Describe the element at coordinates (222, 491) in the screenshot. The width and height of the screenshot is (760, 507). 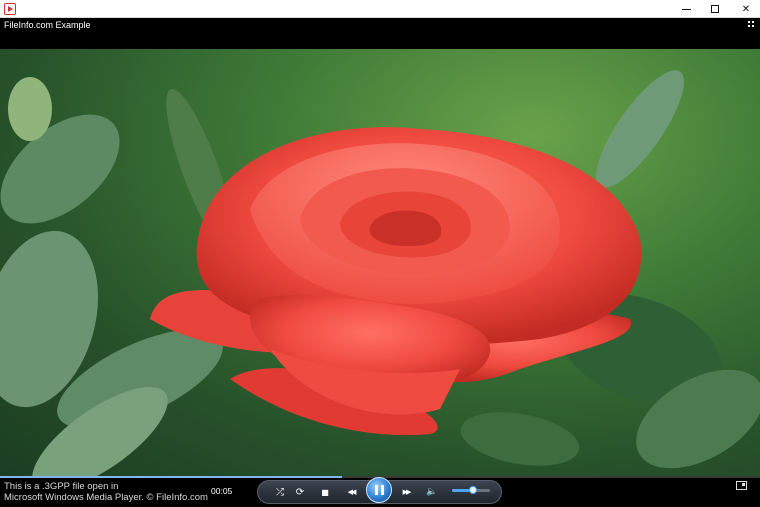
I see `elapsed-time: 00:05` at that location.